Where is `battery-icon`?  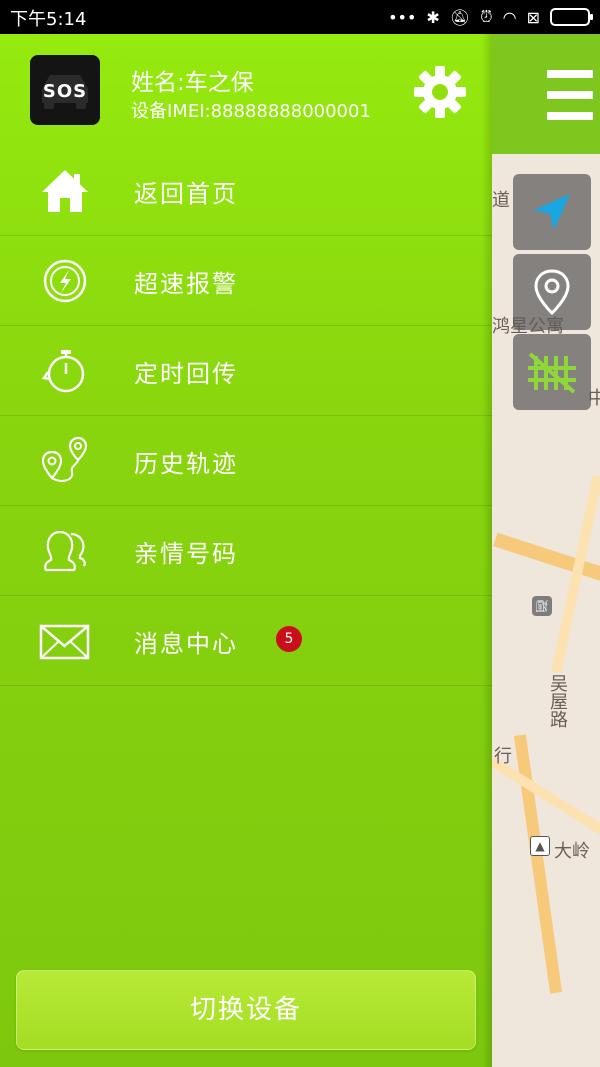 battery-icon is located at coordinates (571, 17).